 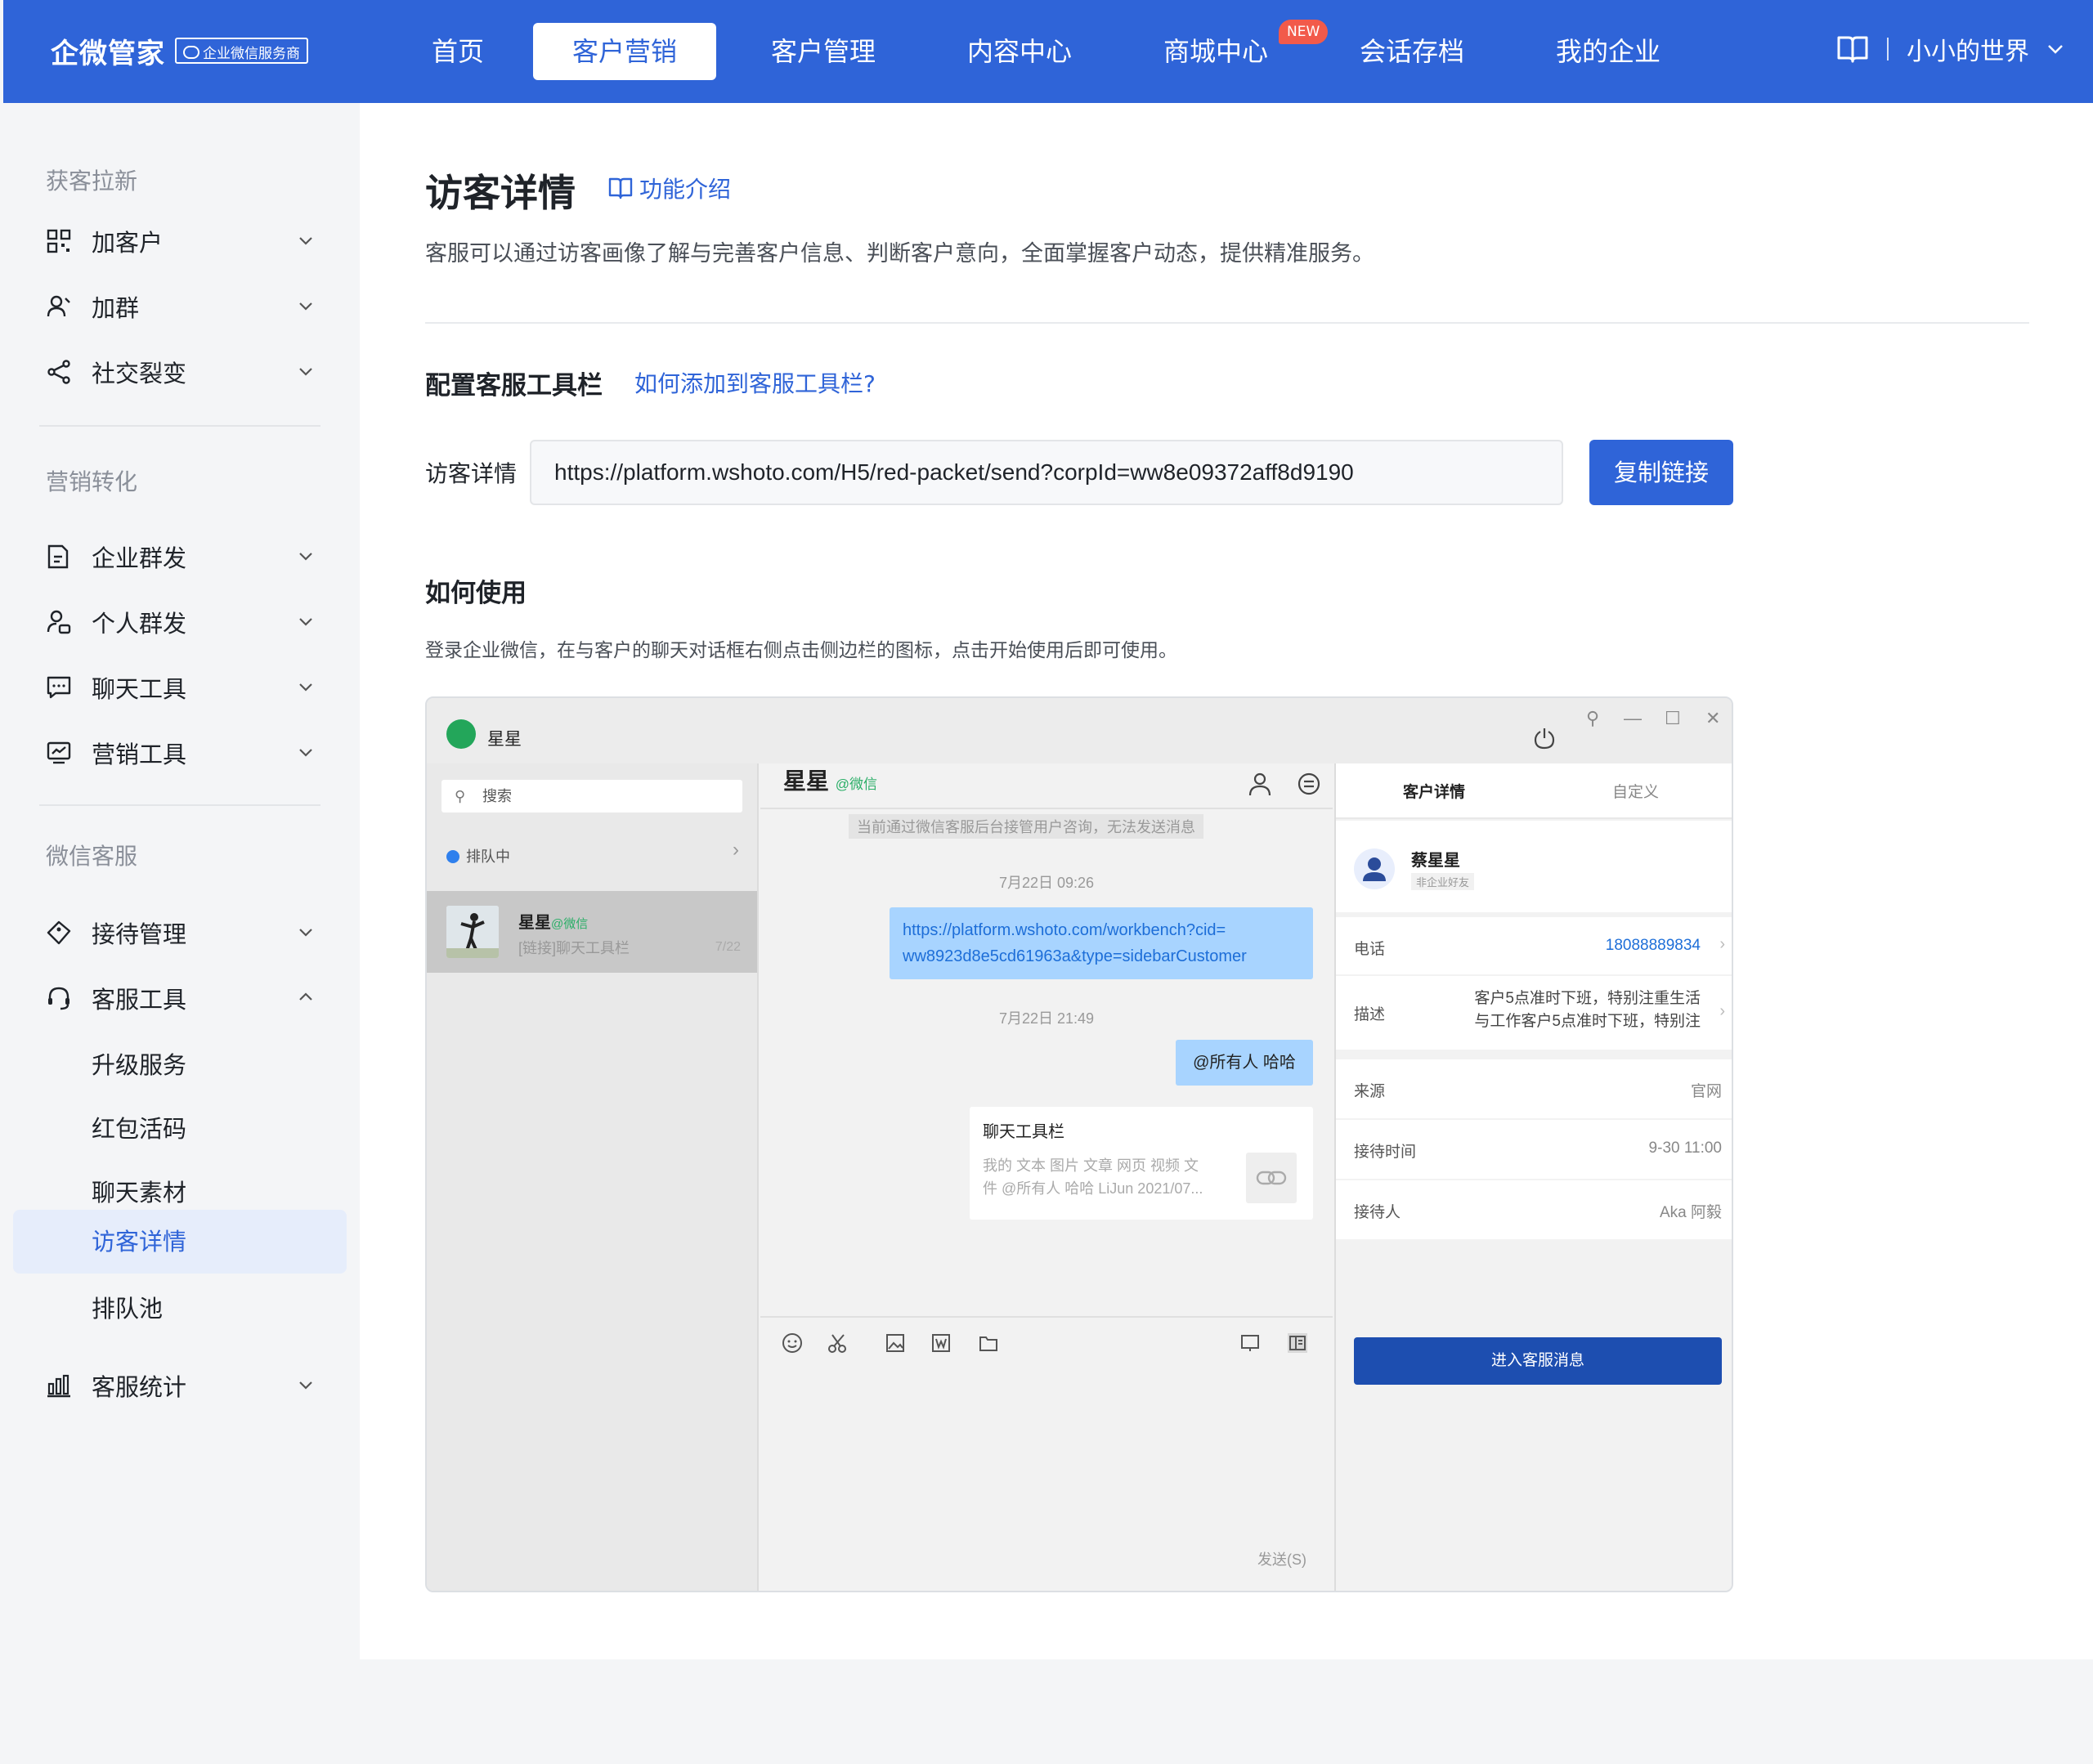 What do you see at coordinates (1024, 1132) in the screenshot?
I see `card-title: 聊天工具栏` at bounding box center [1024, 1132].